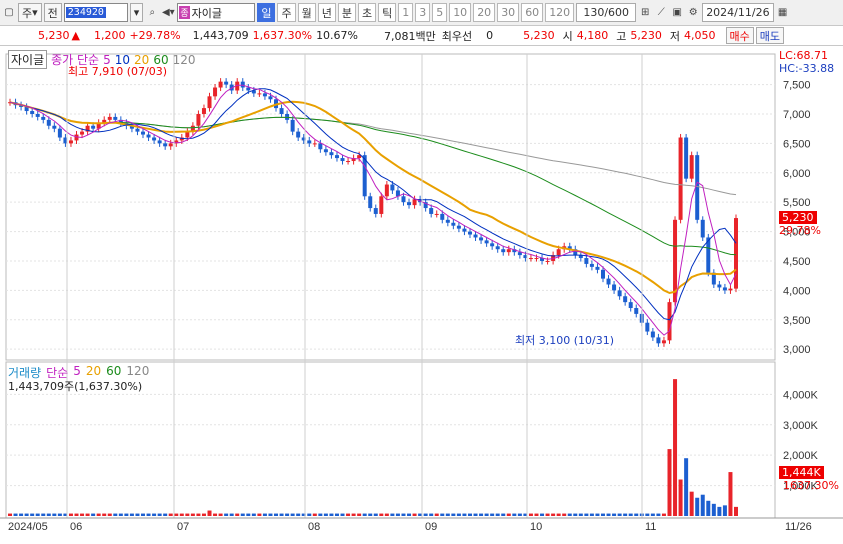 Image resolution: width=843 pixels, height=544 pixels. I want to click on period-tick: 틱, so click(387, 12).